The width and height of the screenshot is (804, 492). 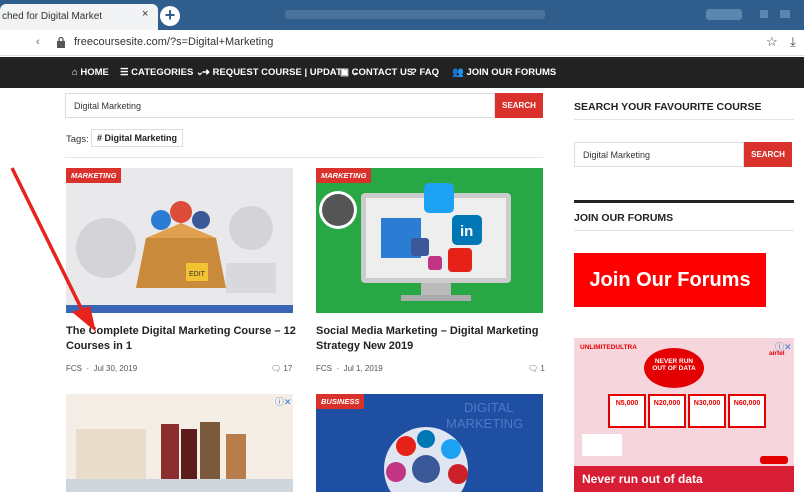 I want to click on post-thumbnail: in, so click(x=429, y=240).